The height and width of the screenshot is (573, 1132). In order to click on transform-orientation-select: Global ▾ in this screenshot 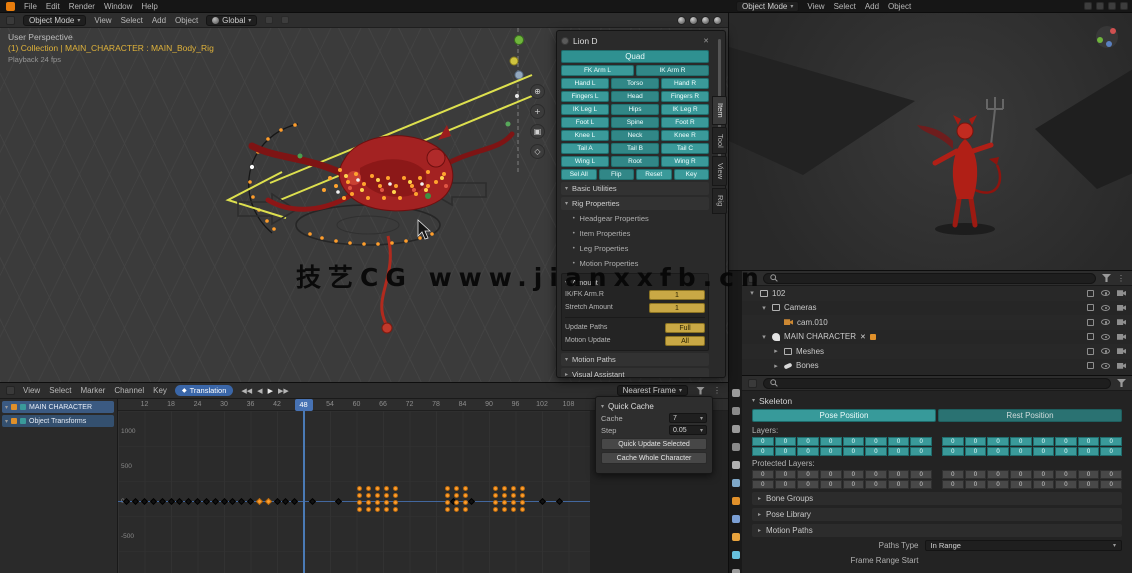, I will do `click(232, 20)`.